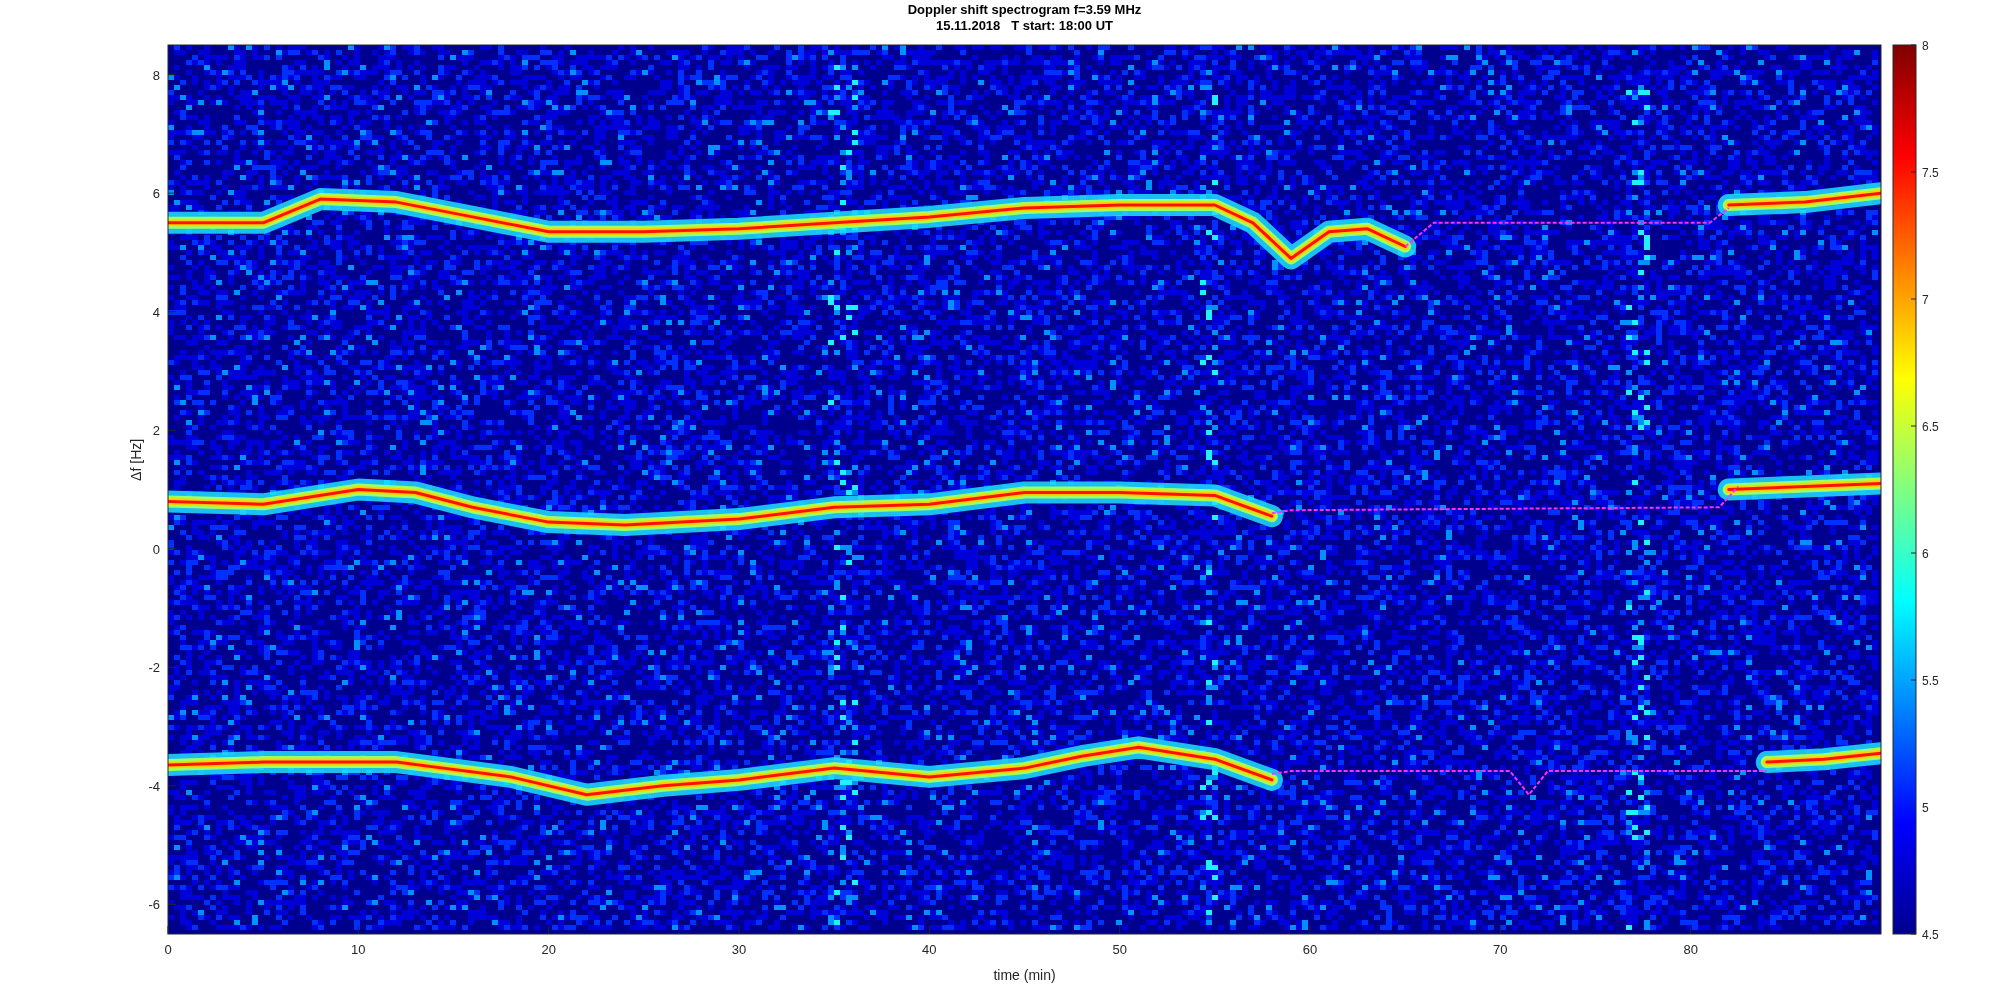 The image size is (2000, 1003). I want to click on colorbar-tick-label: 6.5, so click(1930, 427).